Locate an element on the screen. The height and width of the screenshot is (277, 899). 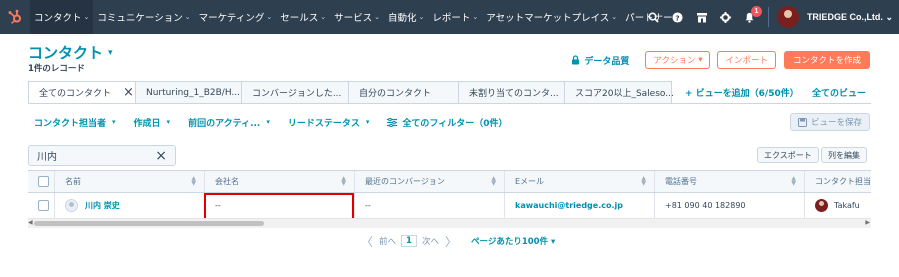
marketplace-icon is located at coordinates (702, 17).